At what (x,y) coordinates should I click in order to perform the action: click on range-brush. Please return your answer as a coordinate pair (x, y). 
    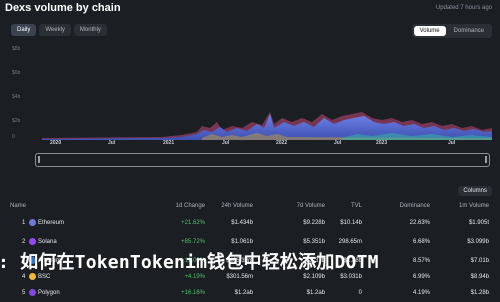
    Looking at the image, I should click on (262, 160).